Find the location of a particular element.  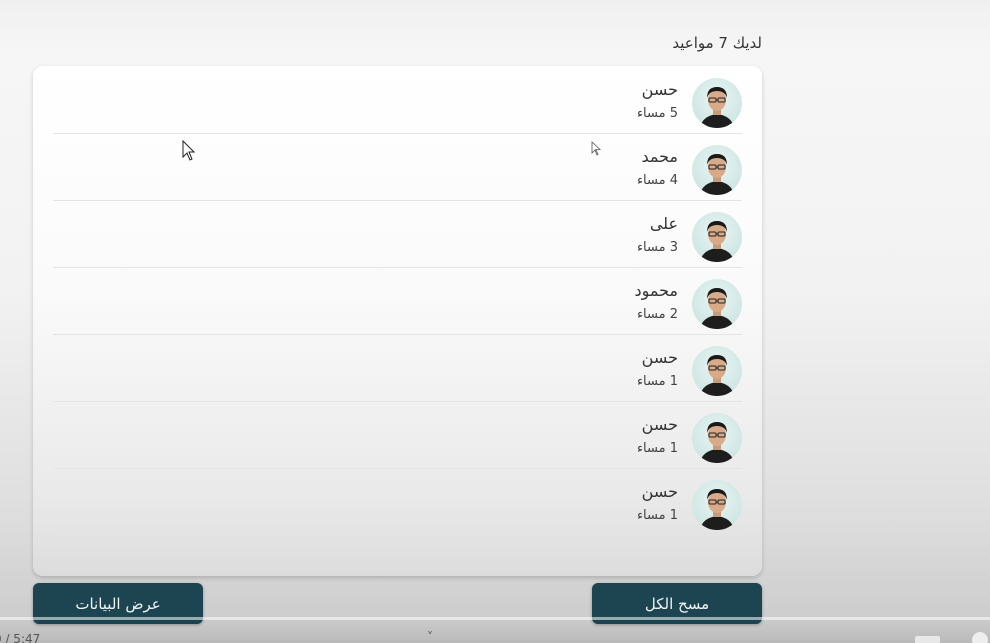

list-item: محمد 4 مساء is located at coordinates (397, 167).